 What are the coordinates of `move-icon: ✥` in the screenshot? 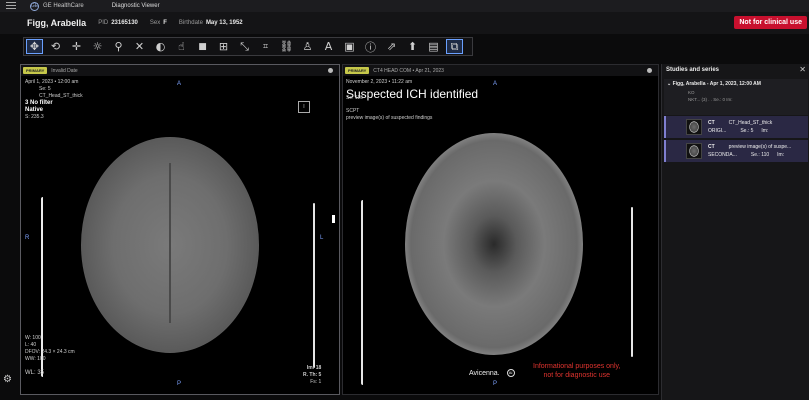 It's located at (34, 46).